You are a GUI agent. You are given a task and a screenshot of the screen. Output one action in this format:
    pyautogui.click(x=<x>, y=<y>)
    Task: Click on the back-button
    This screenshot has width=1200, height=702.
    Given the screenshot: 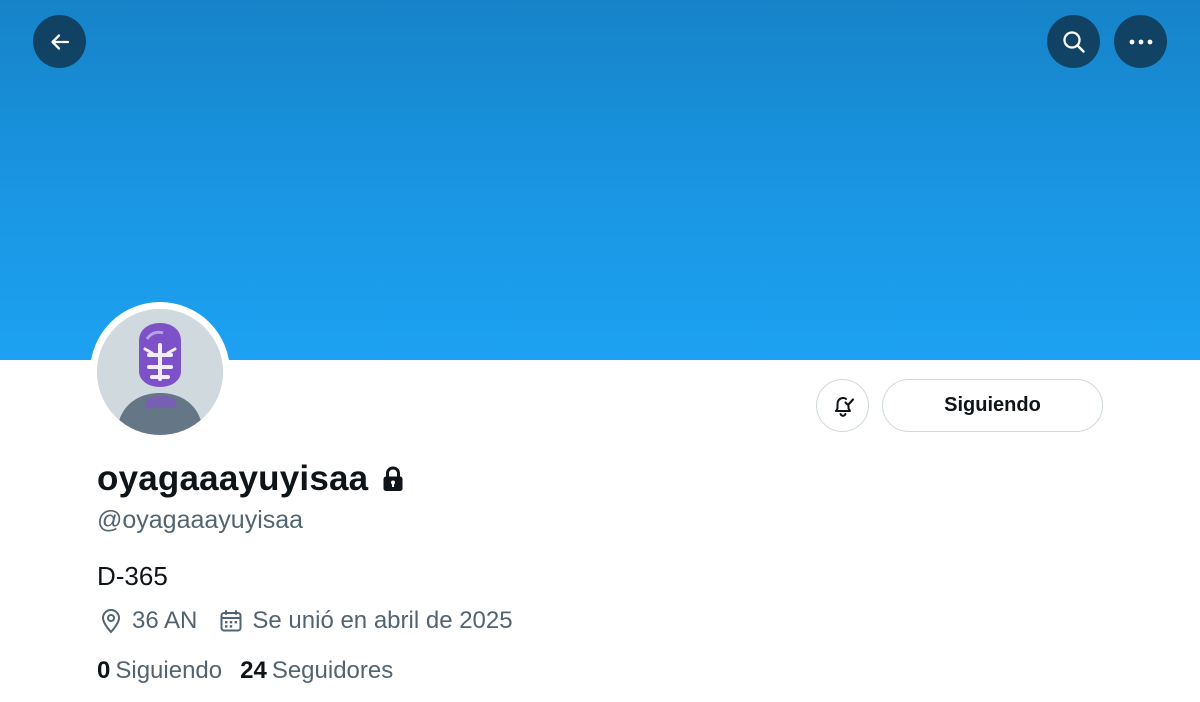 What is the action you would take?
    pyautogui.click(x=59, y=41)
    